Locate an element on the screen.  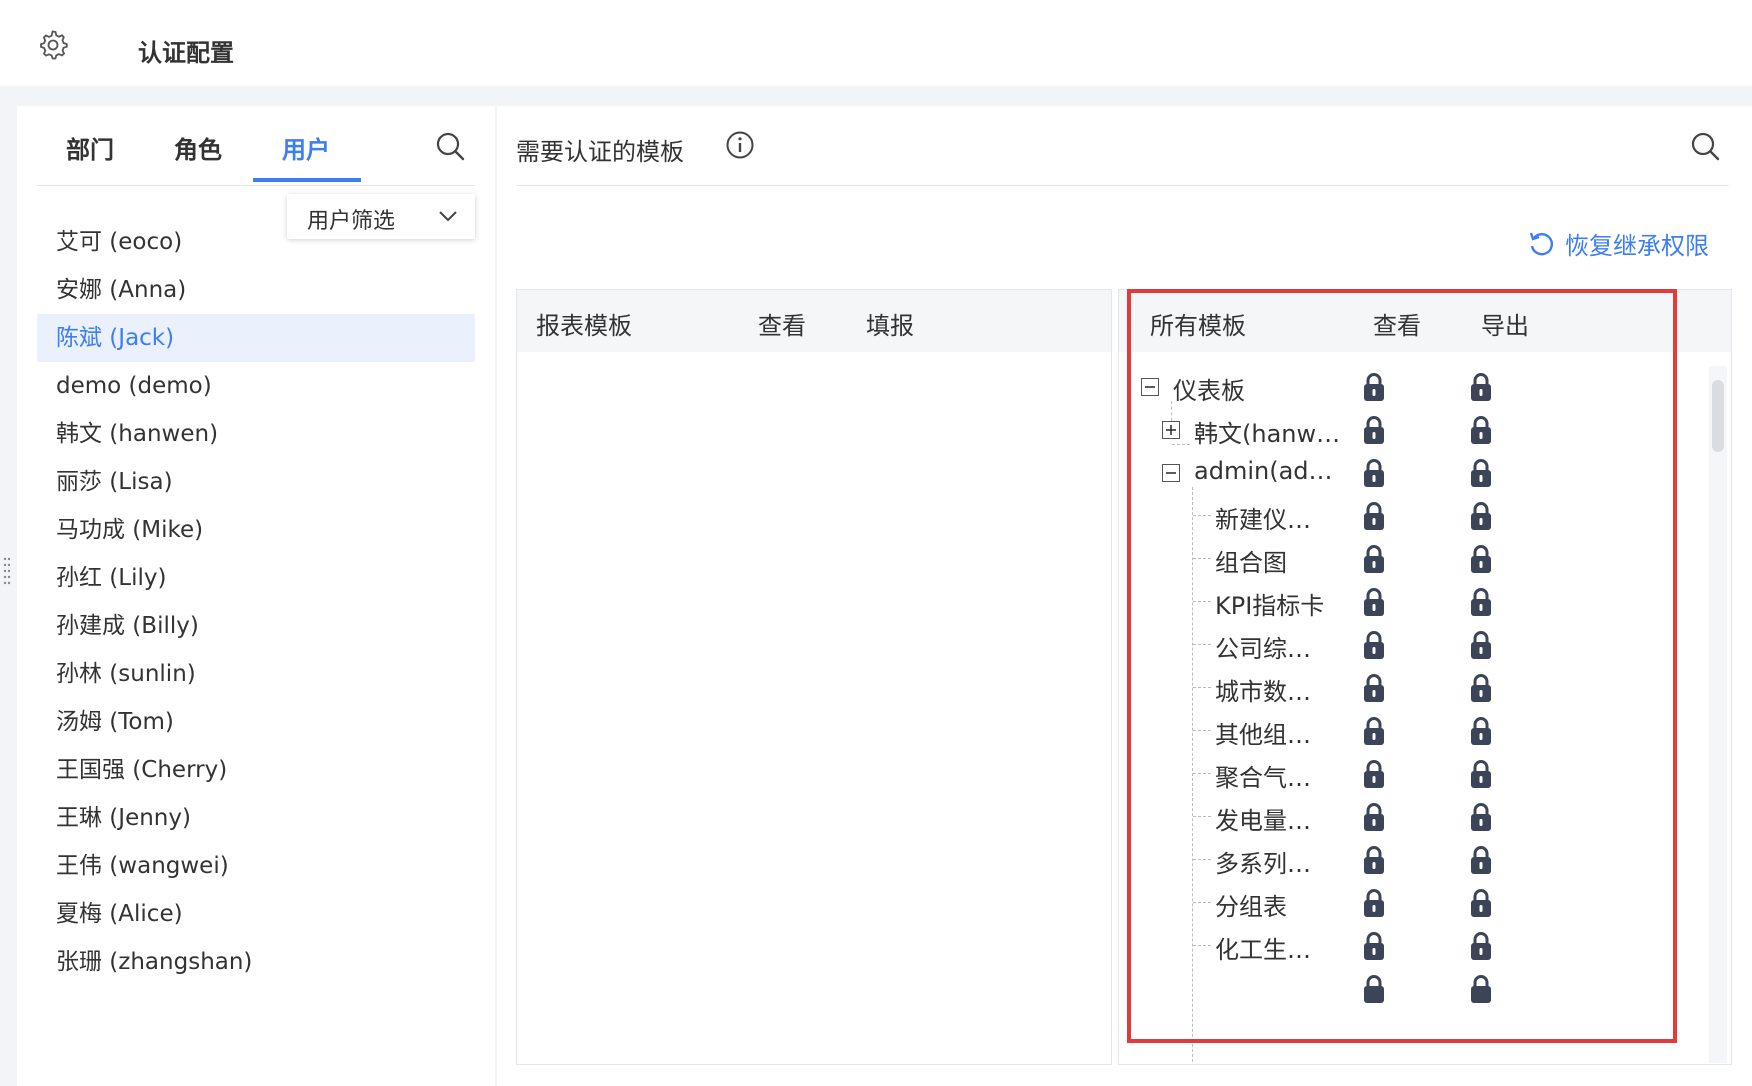
chevron-down-icon is located at coordinates (448, 216).